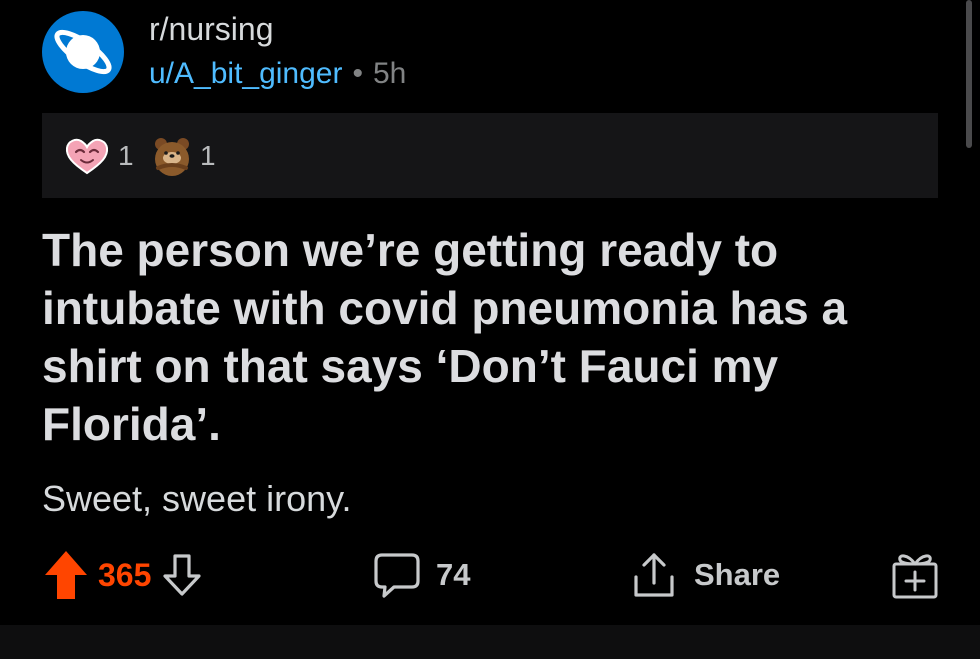  I want to click on scrollbar, so click(969, 74).